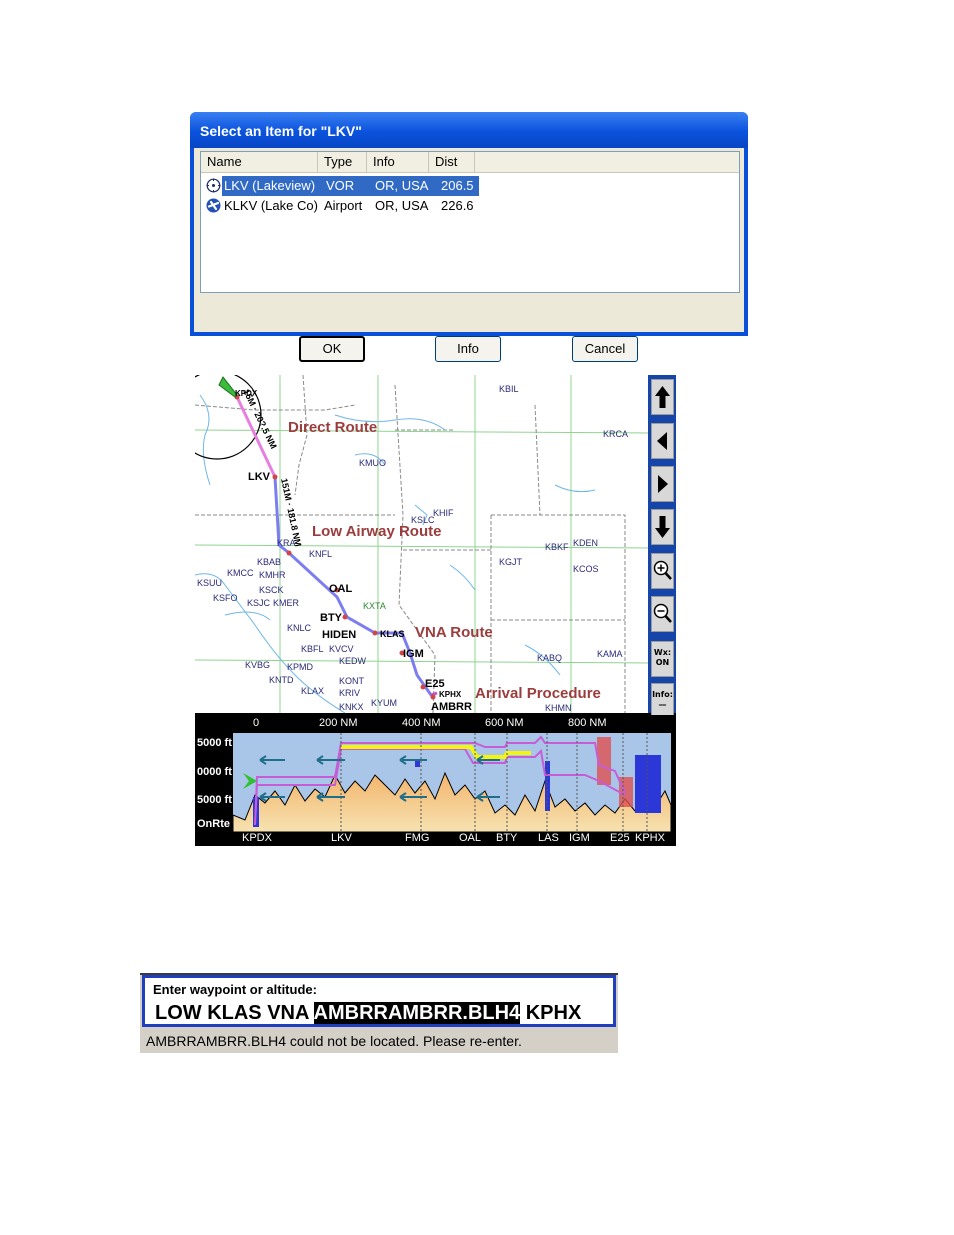 The image size is (954, 1235). Describe the element at coordinates (605, 349) in the screenshot. I see `cancel-button: Cancel` at that location.